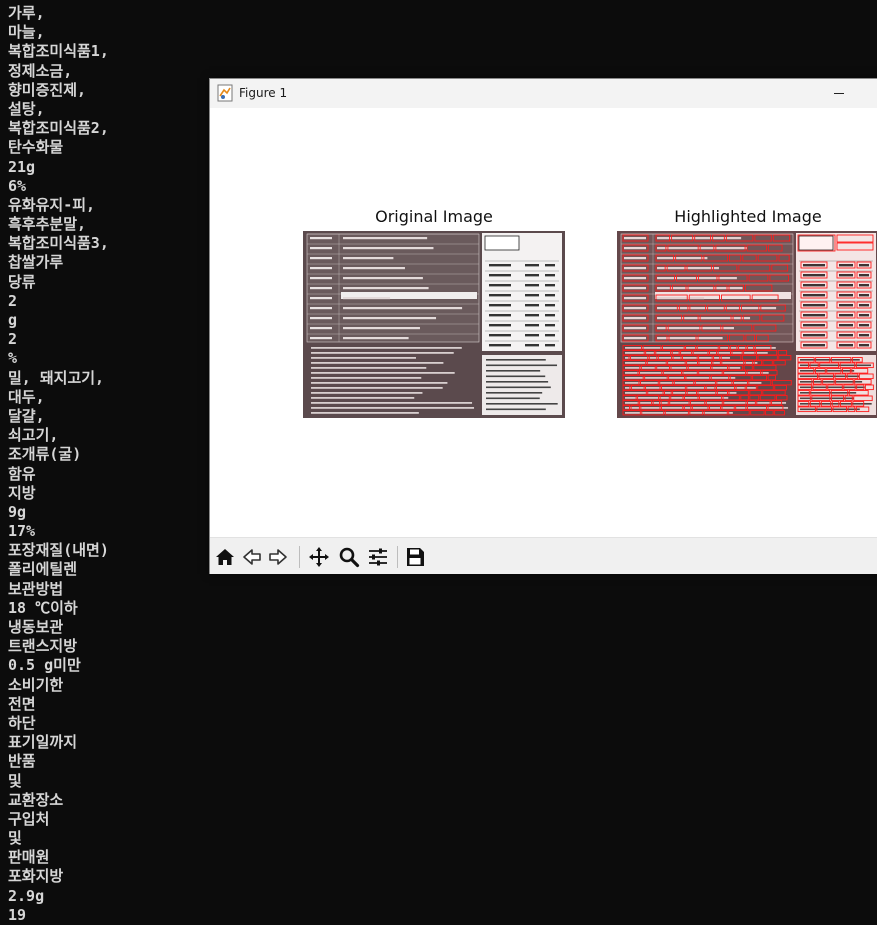 Image resolution: width=877 pixels, height=925 pixels. I want to click on minimize-button, so click(839, 93).